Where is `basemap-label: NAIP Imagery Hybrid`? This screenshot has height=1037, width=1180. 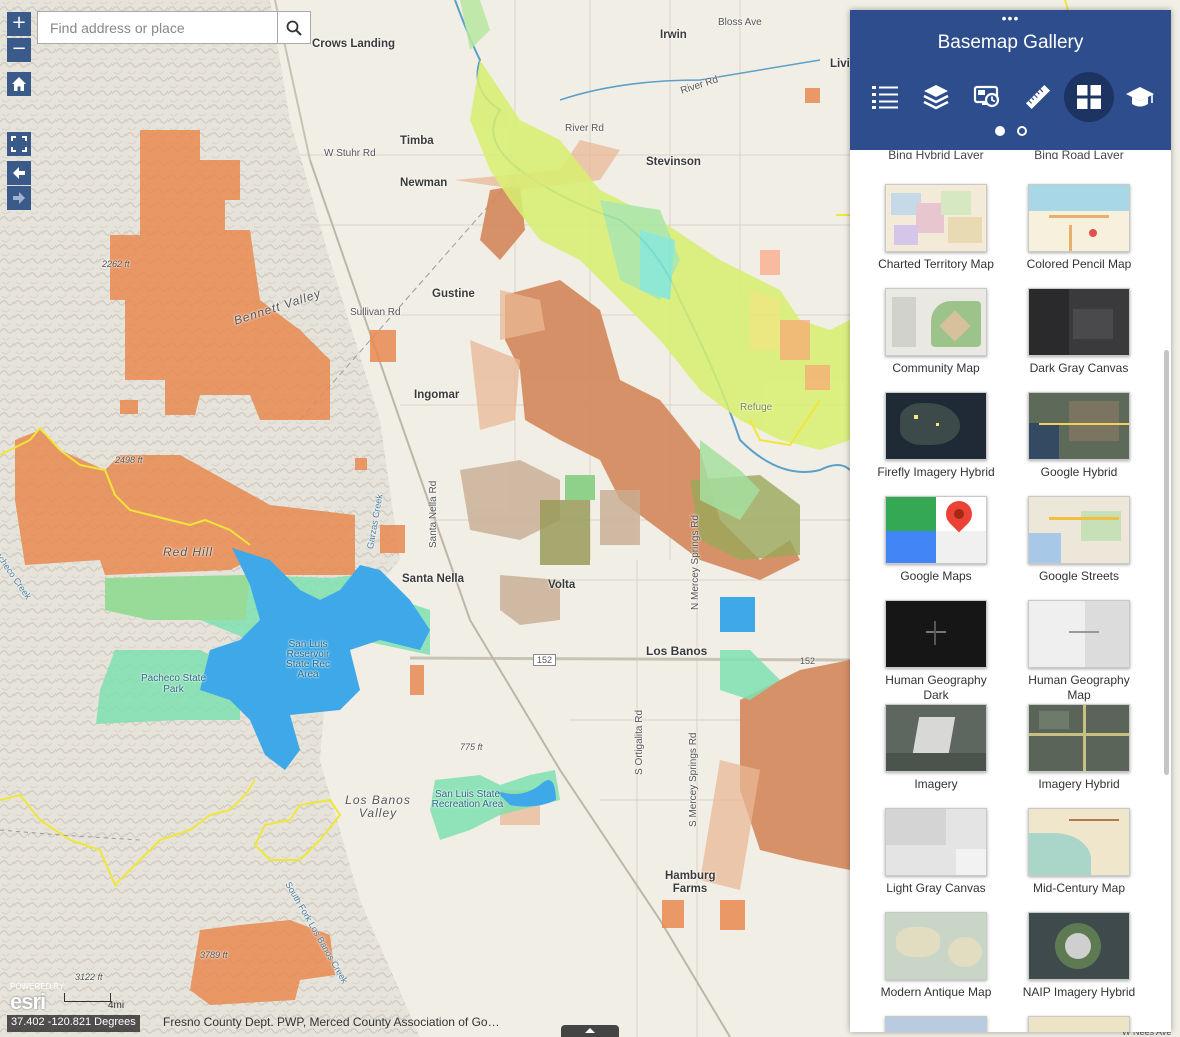 basemap-label: NAIP Imagery Hybrid is located at coordinates (1079, 992).